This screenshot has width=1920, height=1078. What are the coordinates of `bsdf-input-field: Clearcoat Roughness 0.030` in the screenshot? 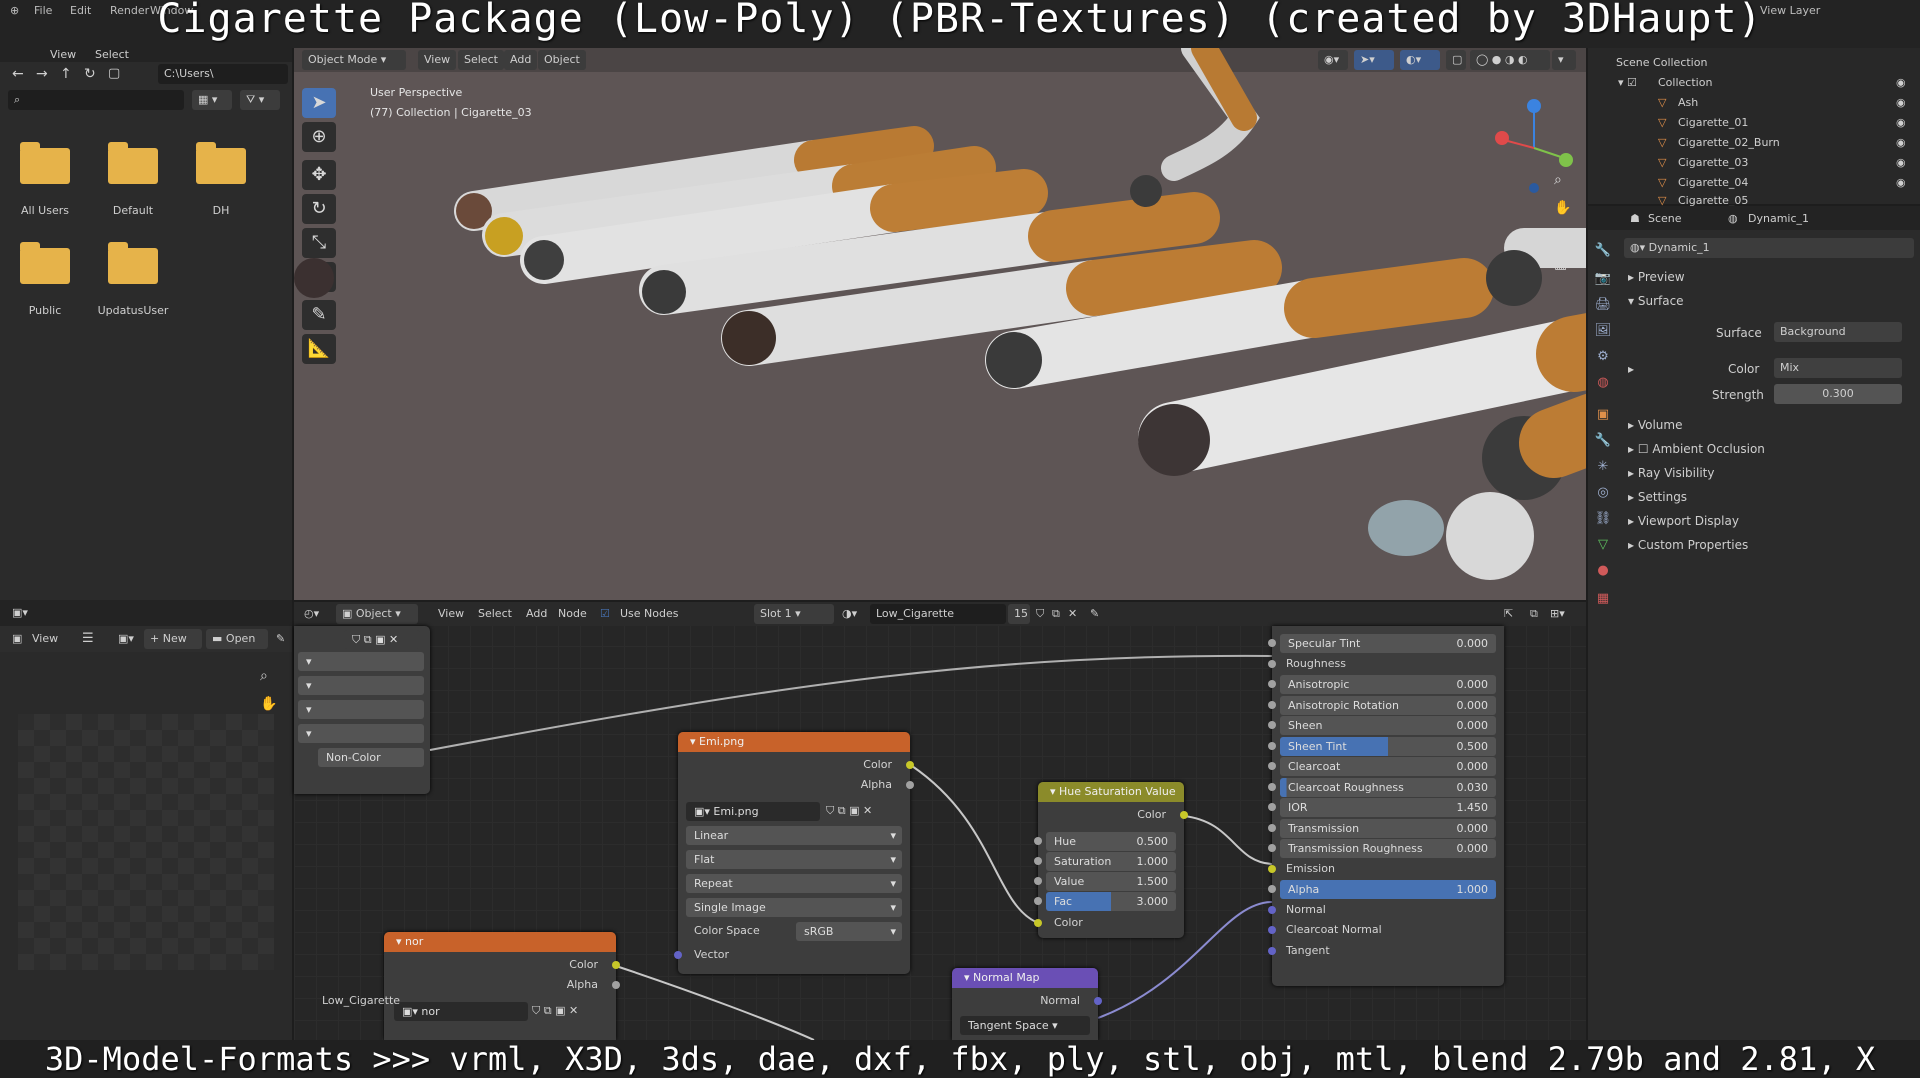 It's located at (1388, 787).